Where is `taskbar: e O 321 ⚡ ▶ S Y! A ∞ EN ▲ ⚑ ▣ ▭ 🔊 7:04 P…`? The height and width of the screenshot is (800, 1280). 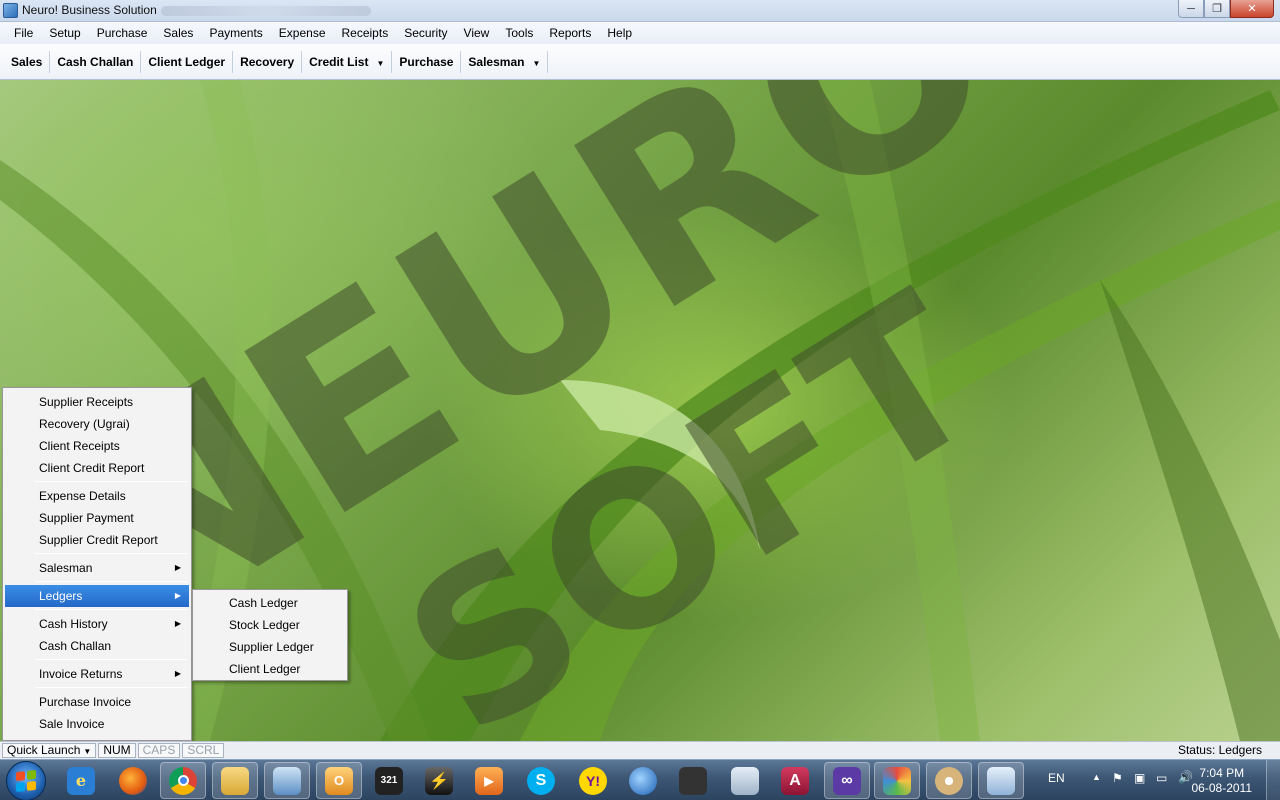 taskbar: e O 321 ⚡ ▶ S Y! A ∞ EN ▲ ⚑ ▣ ▭ 🔊 7:04 P… is located at coordinates (640, 779).